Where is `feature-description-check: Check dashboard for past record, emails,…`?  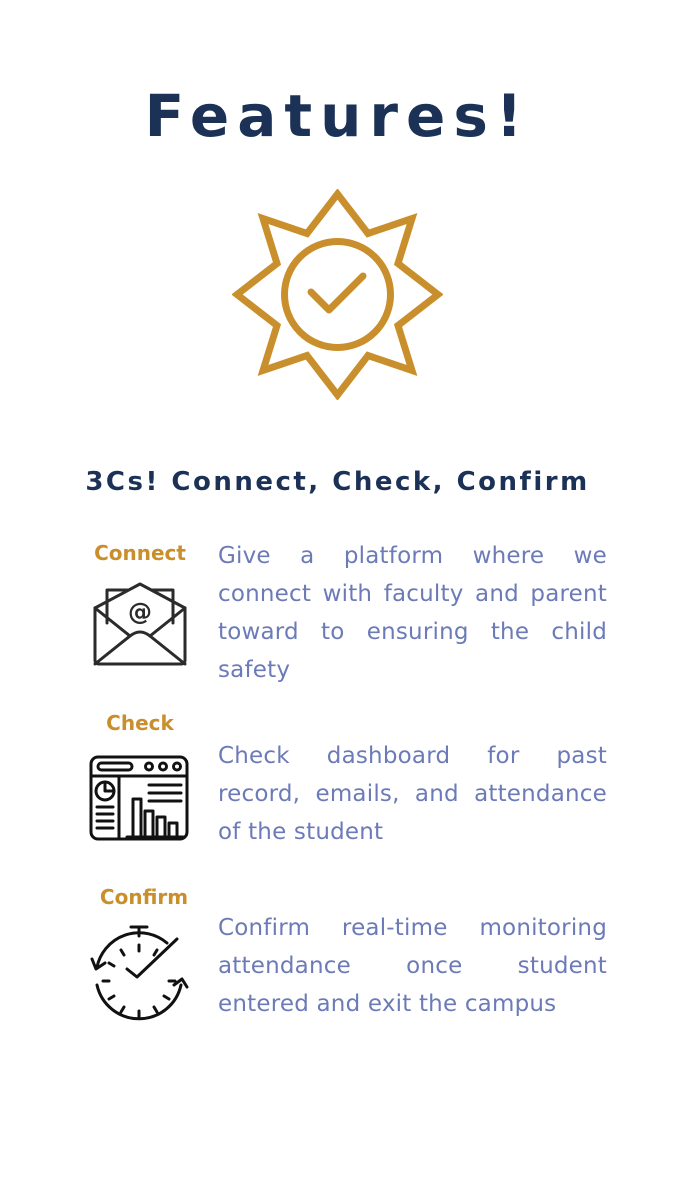
feature-description-check: Check dashboard for past record, emails,… is located at coordinates (412, 794).